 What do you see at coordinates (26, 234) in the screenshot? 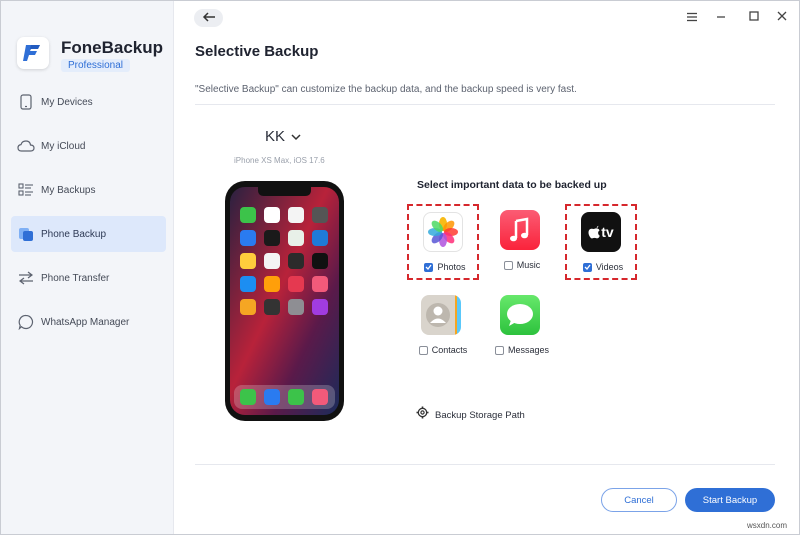
I see `phone-backup-icon` at bounding box center [26, 234].